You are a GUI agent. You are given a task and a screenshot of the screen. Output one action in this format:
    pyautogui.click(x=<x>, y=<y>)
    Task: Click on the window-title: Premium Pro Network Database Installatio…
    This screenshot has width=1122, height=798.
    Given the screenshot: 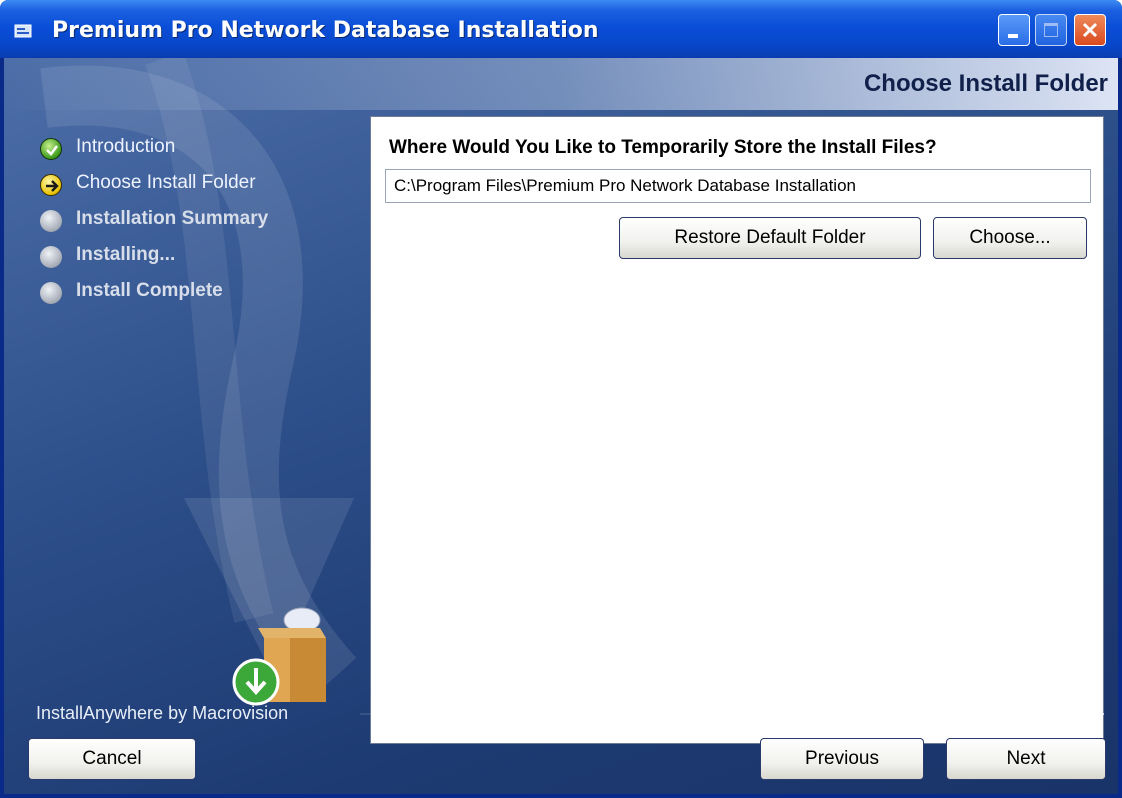 What is the action you would take?
    pyautogui.click(x=325, y=30)
    